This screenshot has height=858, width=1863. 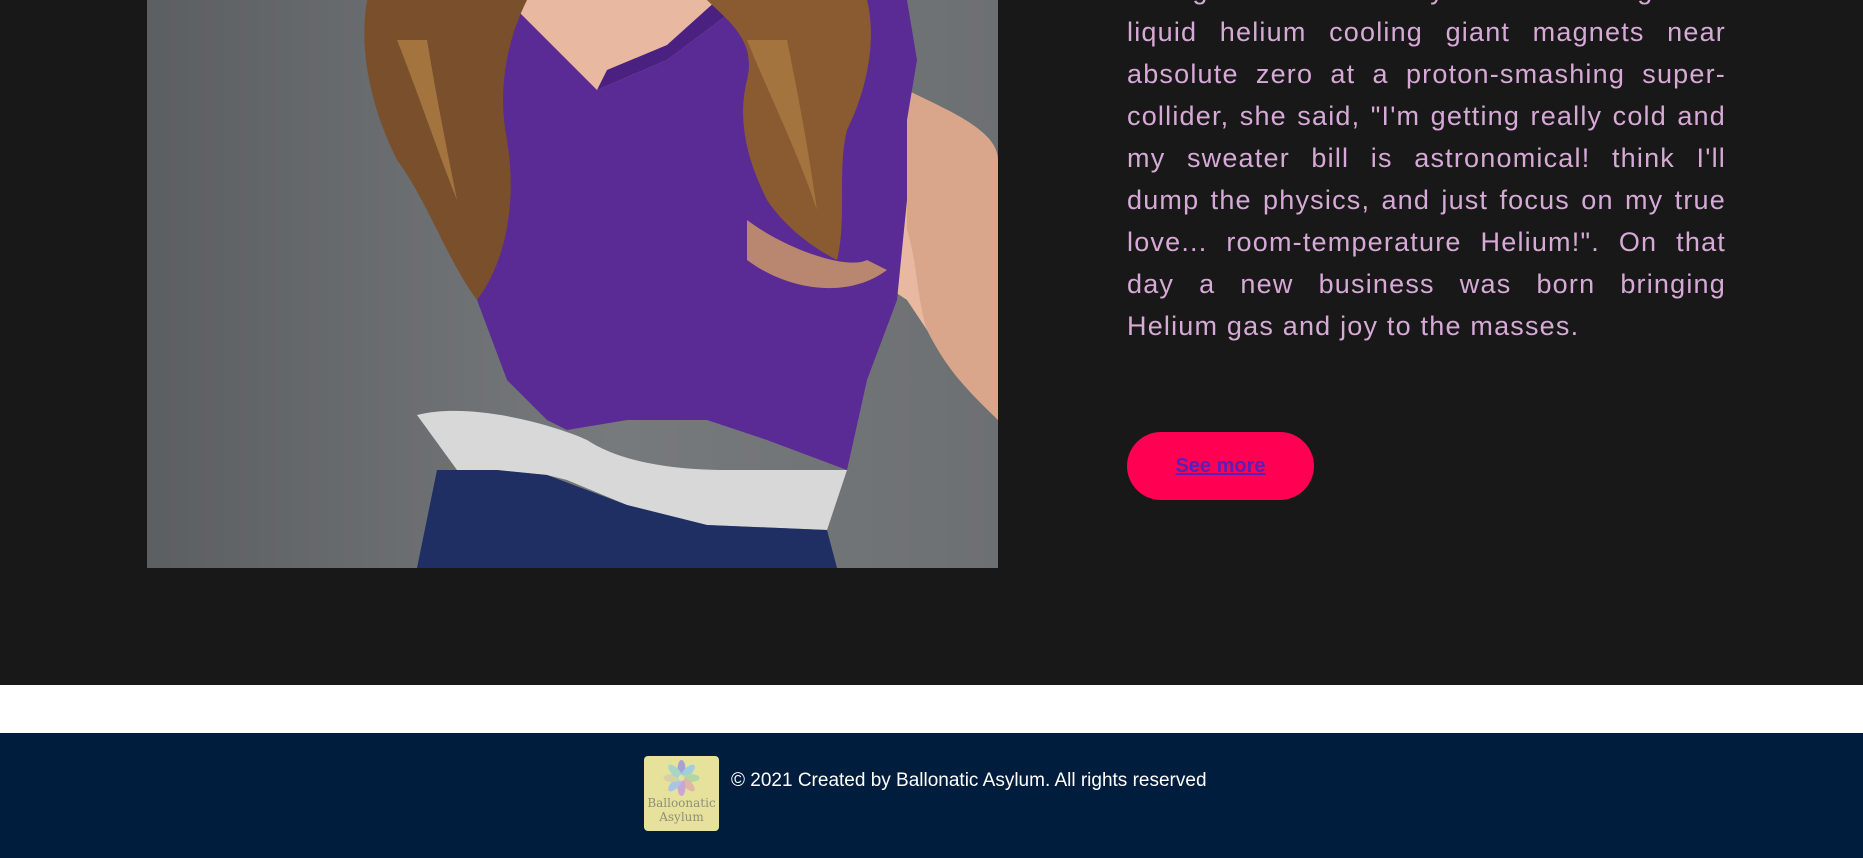 What do you see at coordinates (681, 803) in the screenshot?
I see `logo-text-line1: Balloonatic` at bounding box center [681, 803].